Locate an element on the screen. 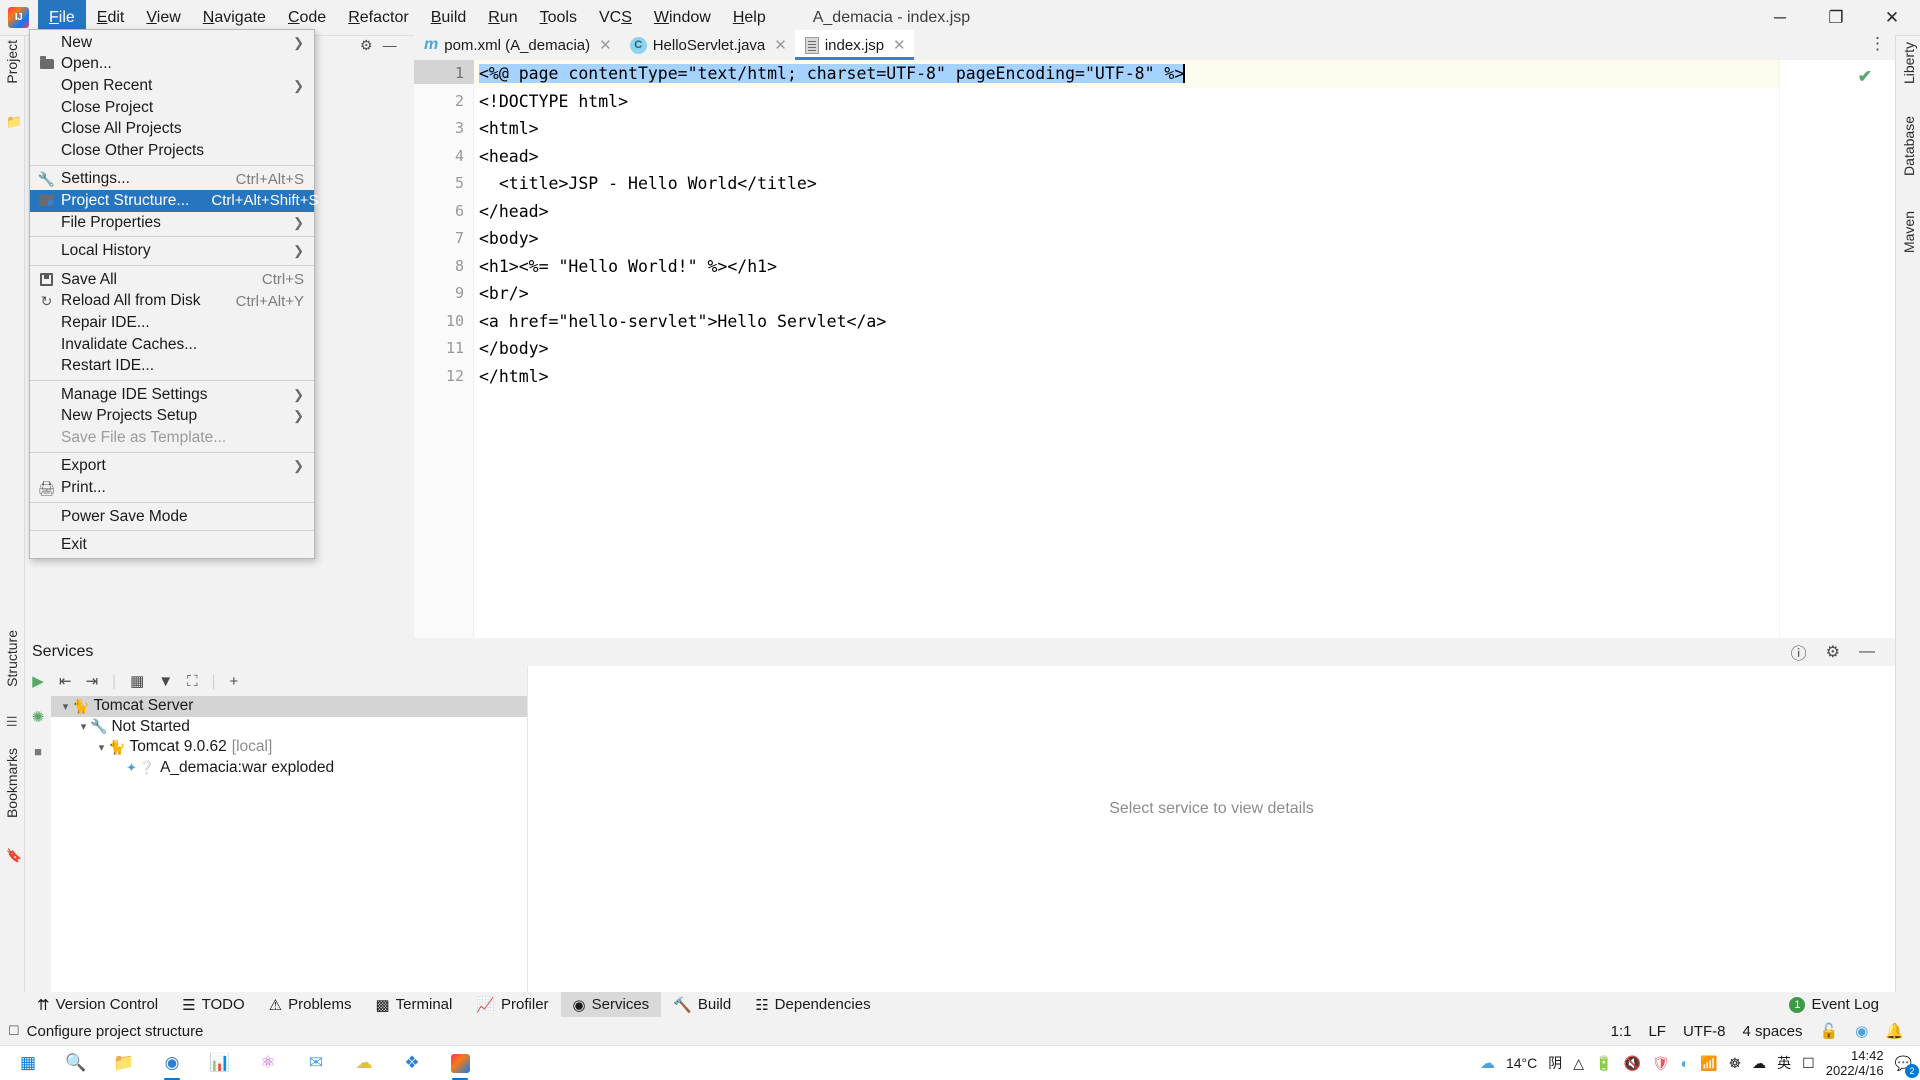 This screenshot has height=1080, width=1920. sidebar-item-liberty: Liberty is located at coordinates (1909, 63).